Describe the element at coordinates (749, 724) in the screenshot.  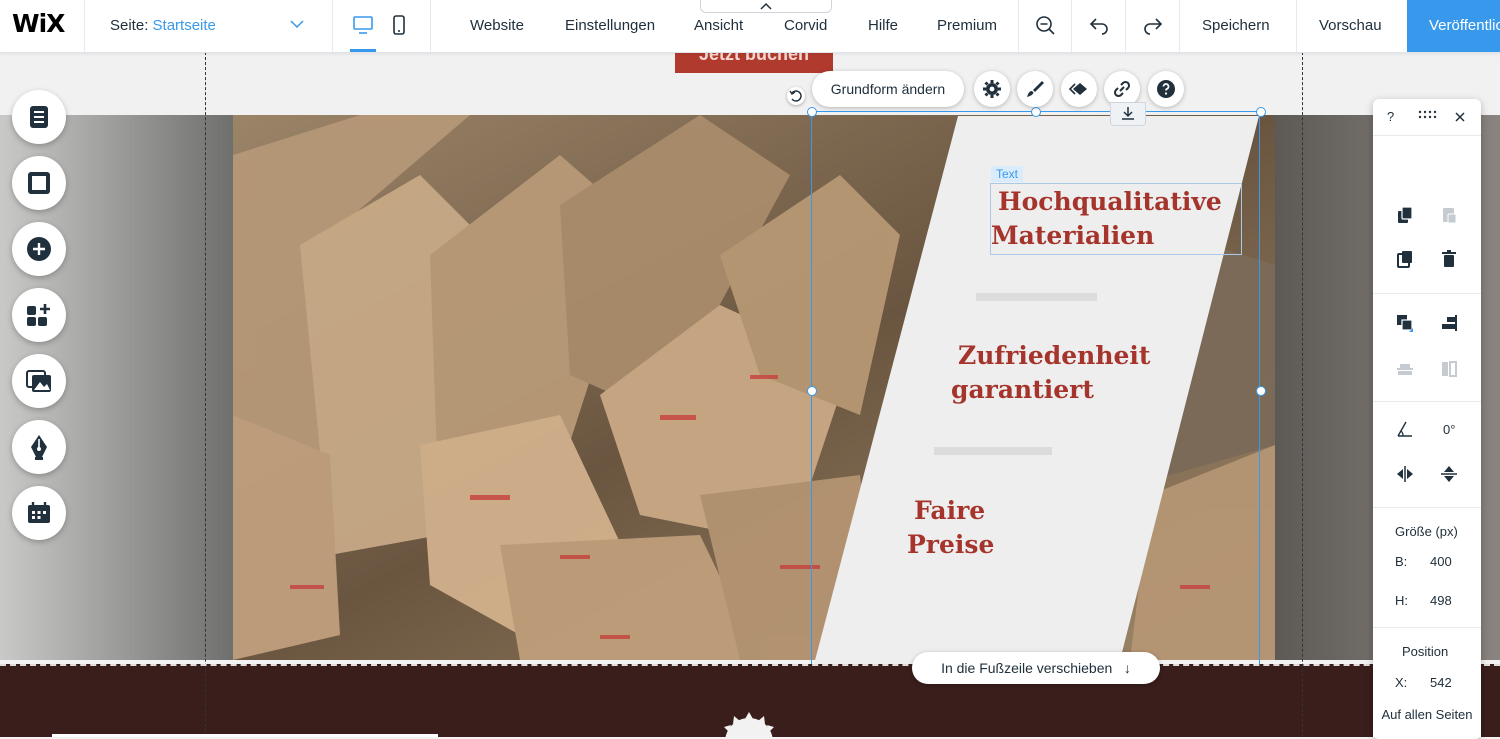
I see `saw-logo-icon` at that location.